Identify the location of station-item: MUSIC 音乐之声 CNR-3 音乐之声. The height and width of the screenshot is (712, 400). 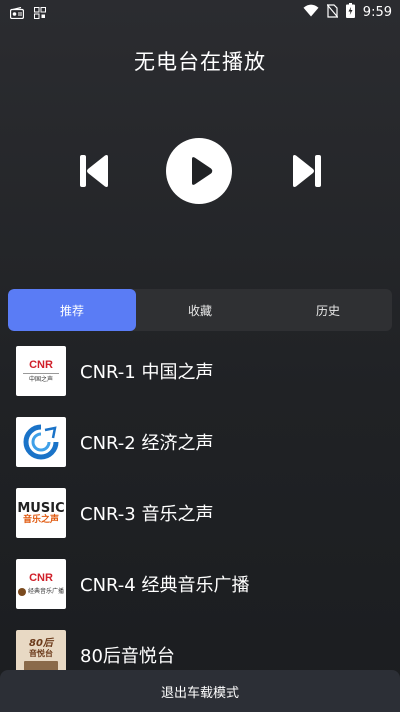
(200, 513).